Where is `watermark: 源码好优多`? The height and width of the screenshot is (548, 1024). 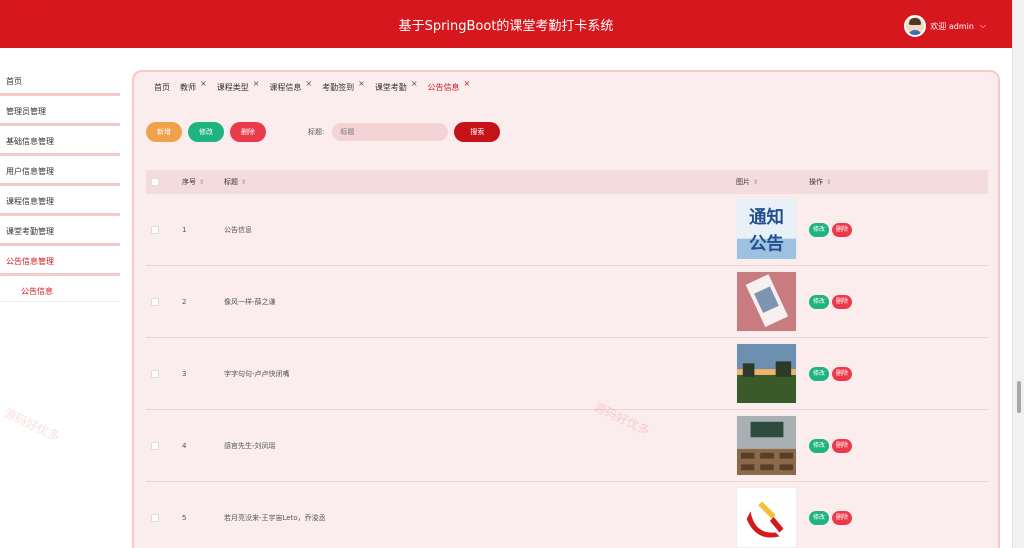
watermark: 源码好优多 is located at coordinates (31, 424).